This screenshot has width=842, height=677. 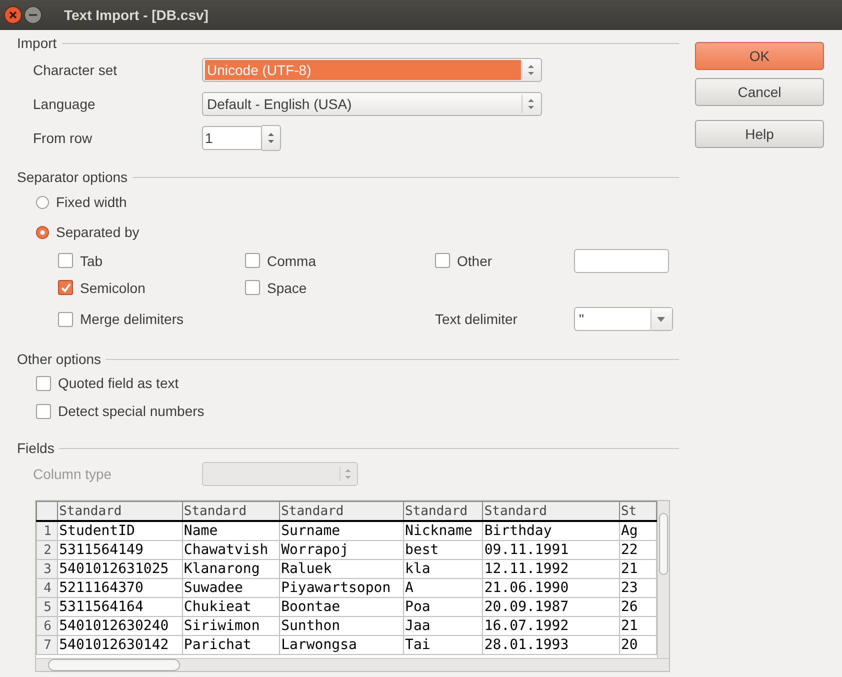 I want to click on table-cell: Poa, so click(x=443, y=607).